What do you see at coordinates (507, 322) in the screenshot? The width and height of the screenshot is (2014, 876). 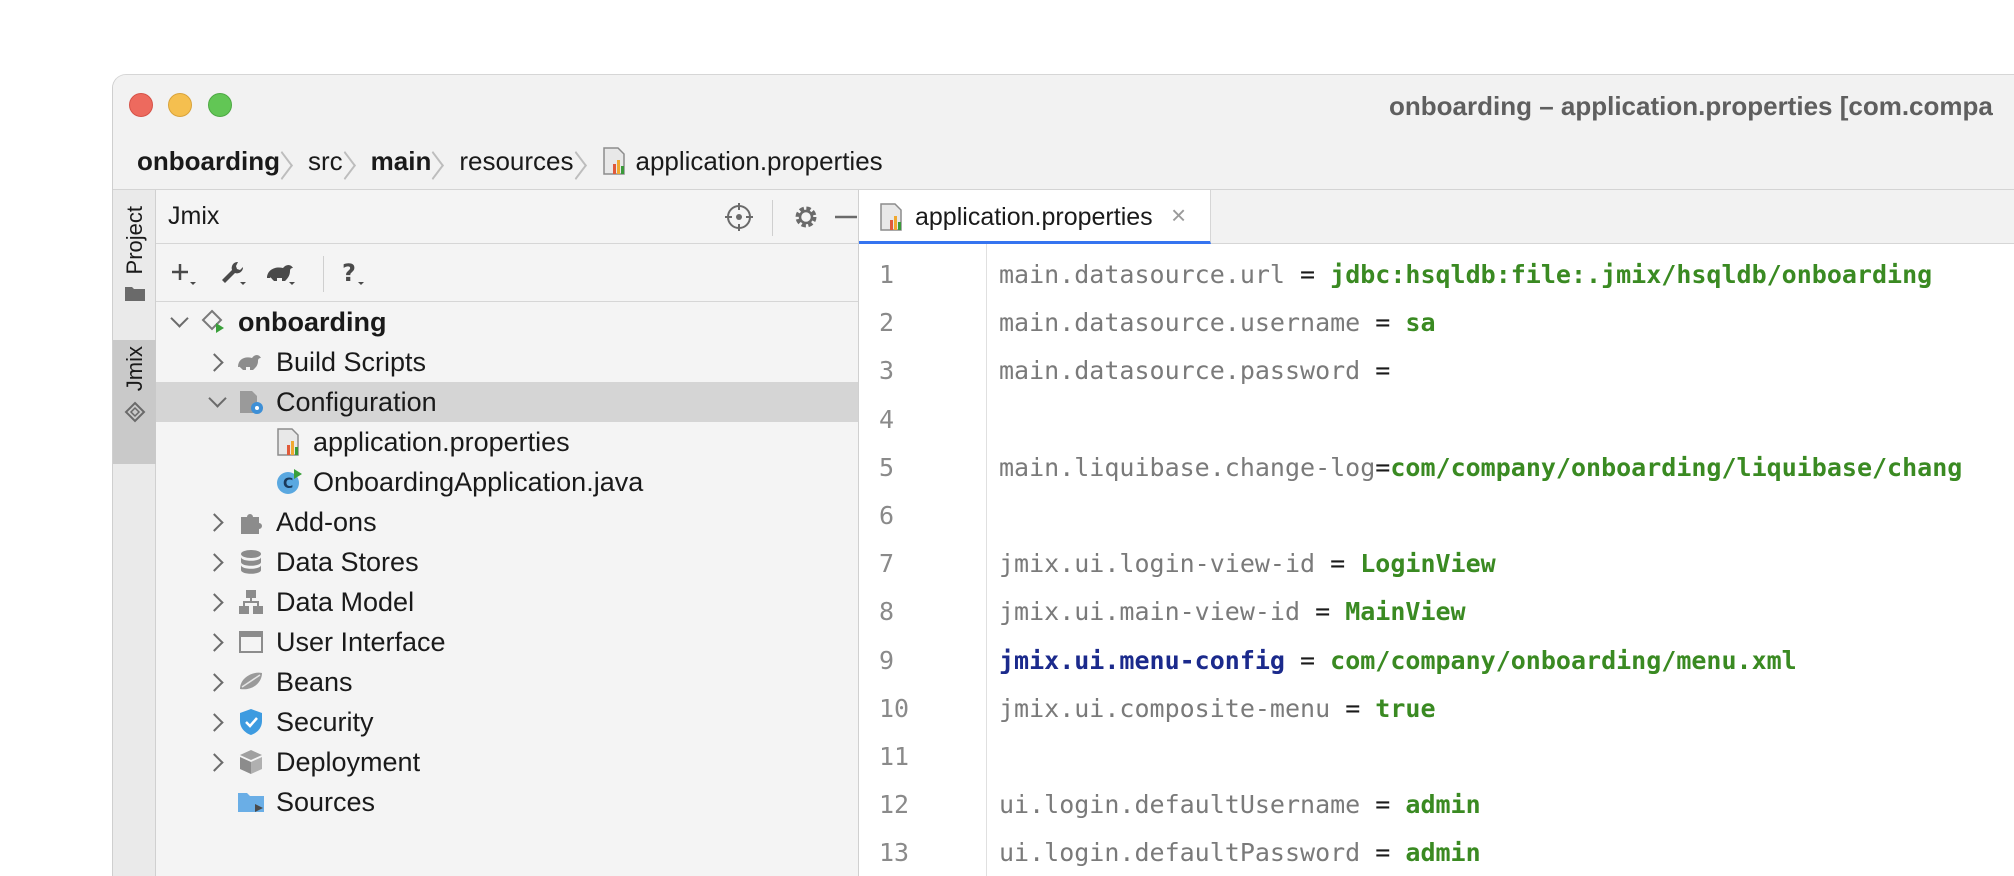 I see `tree-item-onboarding: onboarding` at bounding box center [507, 322].